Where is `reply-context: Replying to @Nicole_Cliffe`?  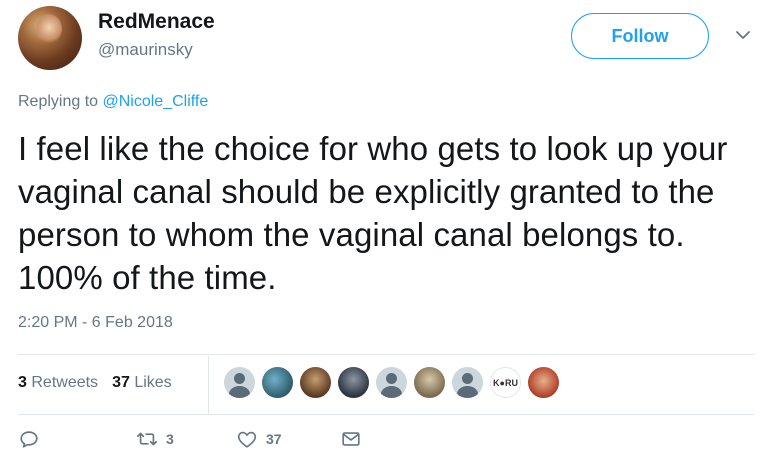
reply-context: Replying to @Nicole_Cliffe is located at coordinates (113, 102).